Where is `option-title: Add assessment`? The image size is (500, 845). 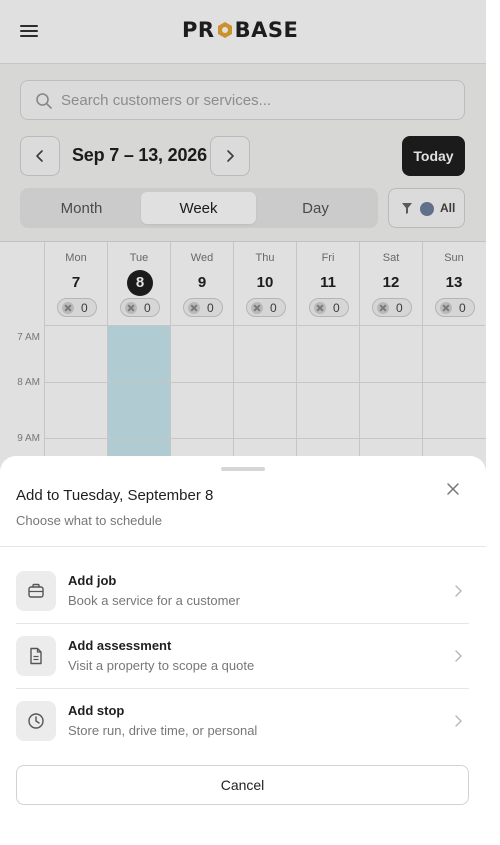 option-title: Add assessment is located at coordinates (120, 645).